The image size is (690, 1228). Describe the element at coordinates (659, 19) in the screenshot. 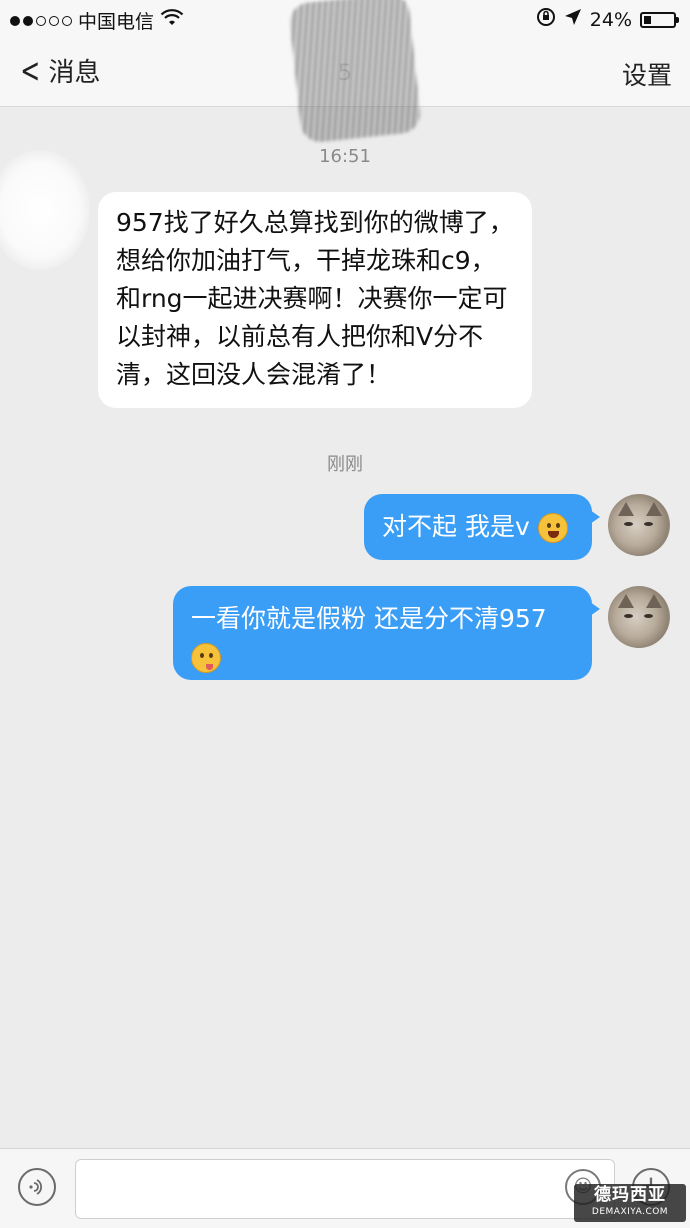

I see `battery-icon` at that location.